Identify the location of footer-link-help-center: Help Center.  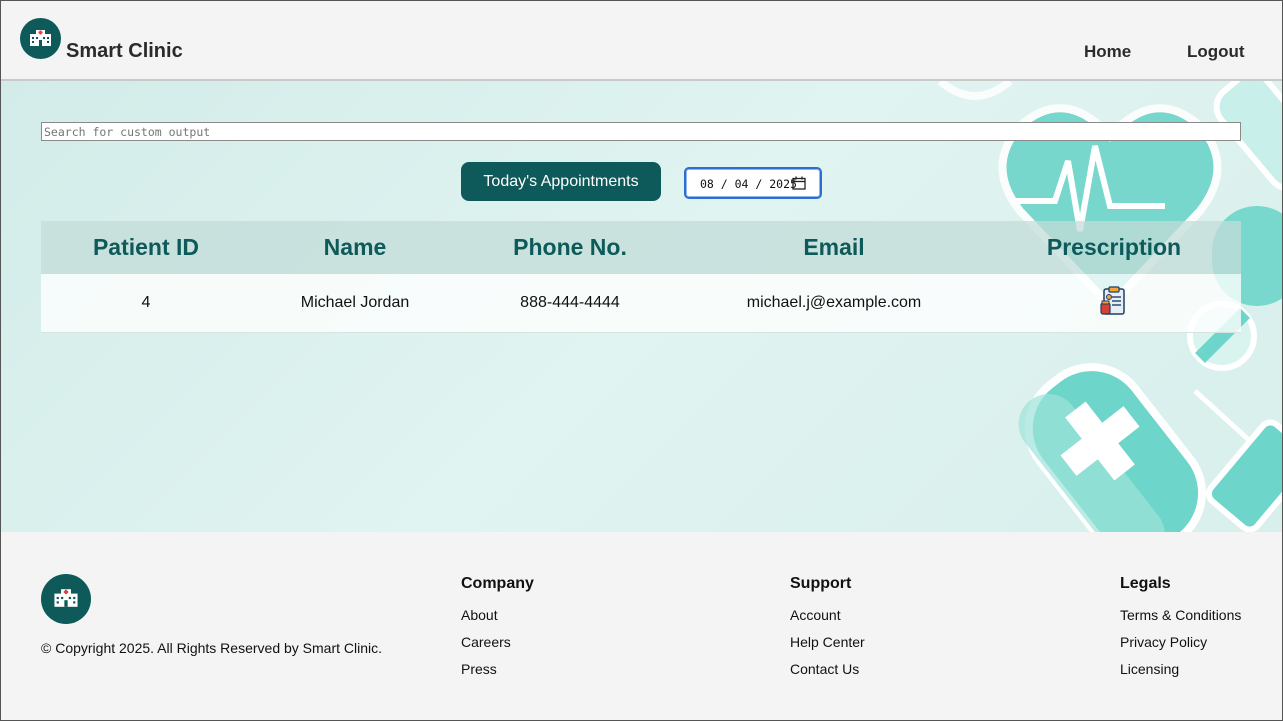
(827, 642).